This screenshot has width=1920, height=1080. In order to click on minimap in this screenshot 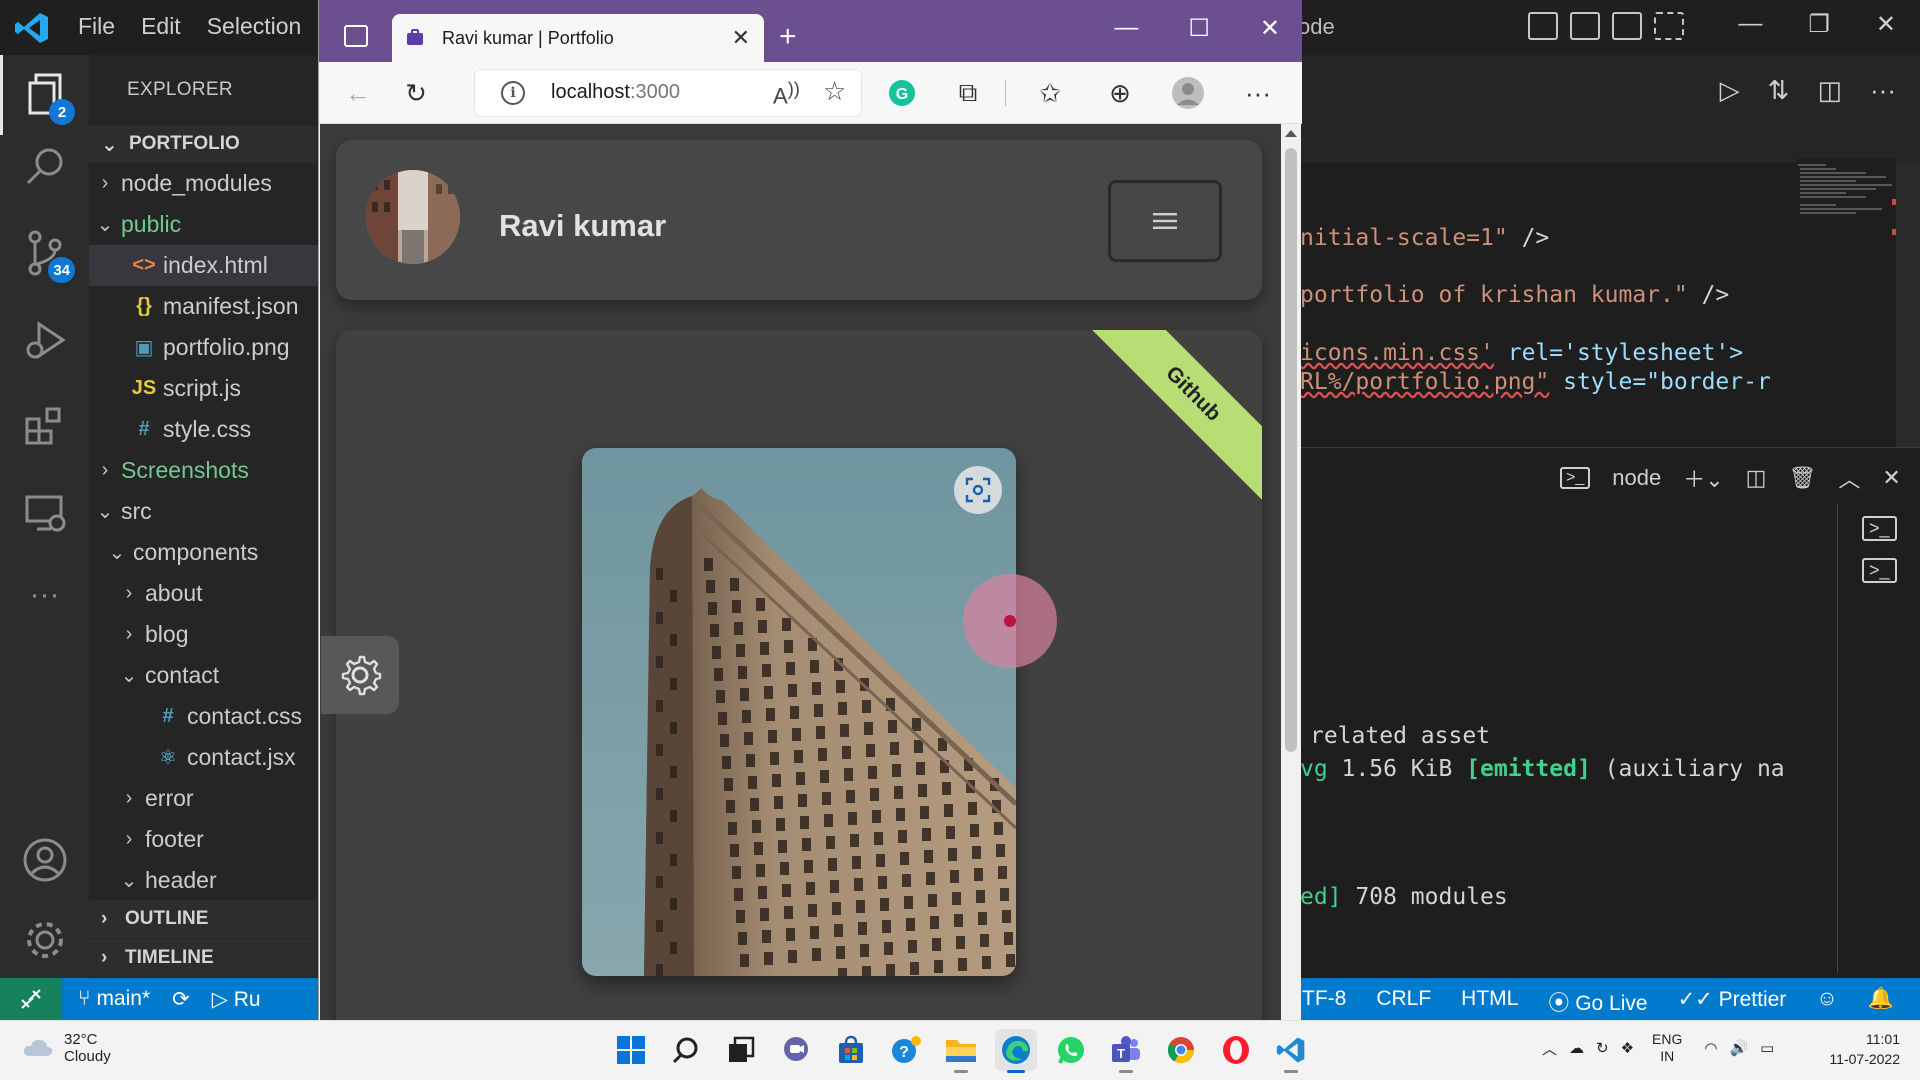, I will do `click(1846, 224)`.